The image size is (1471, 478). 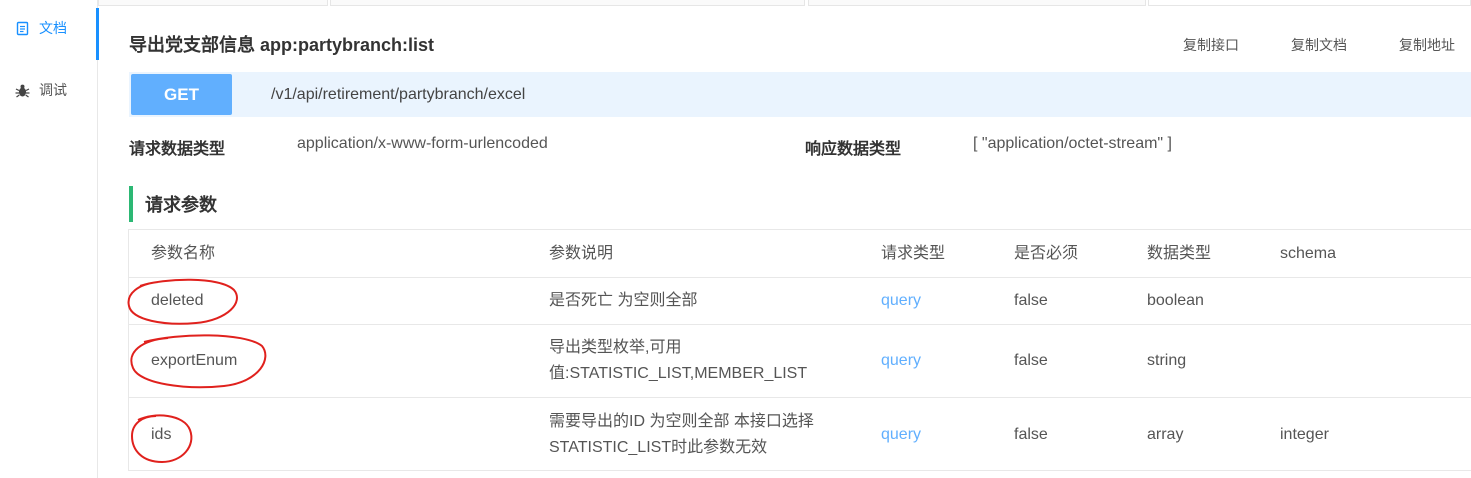 What do you see at coordinates (1165, 434) in the screenshot?
I see `param-type: array` at bounding box center [1165, 434].